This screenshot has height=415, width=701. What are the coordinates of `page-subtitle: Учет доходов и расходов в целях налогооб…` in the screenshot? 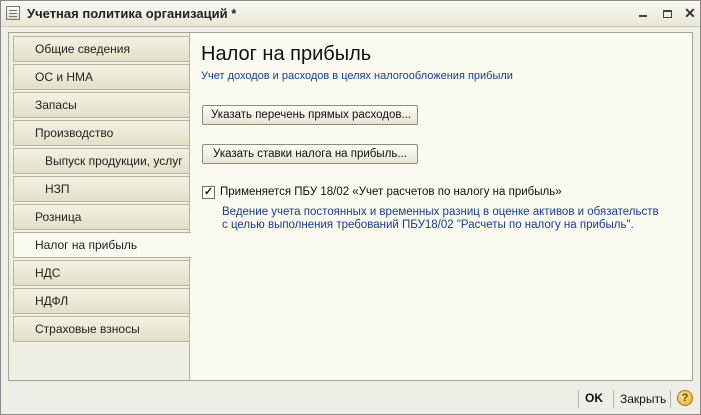 It's located at (357, 76).